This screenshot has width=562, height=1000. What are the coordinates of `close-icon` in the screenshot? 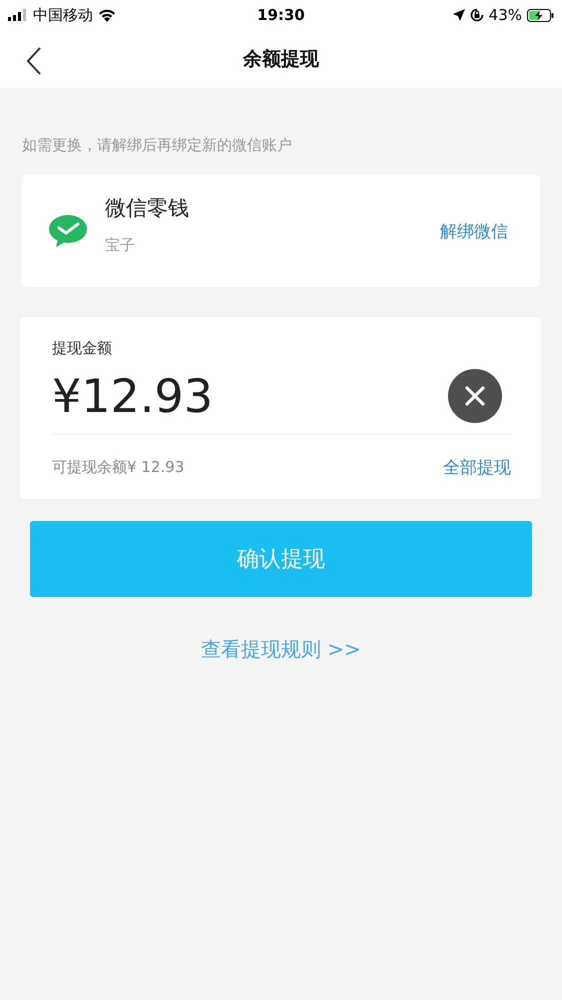 It's located at (475, 396).